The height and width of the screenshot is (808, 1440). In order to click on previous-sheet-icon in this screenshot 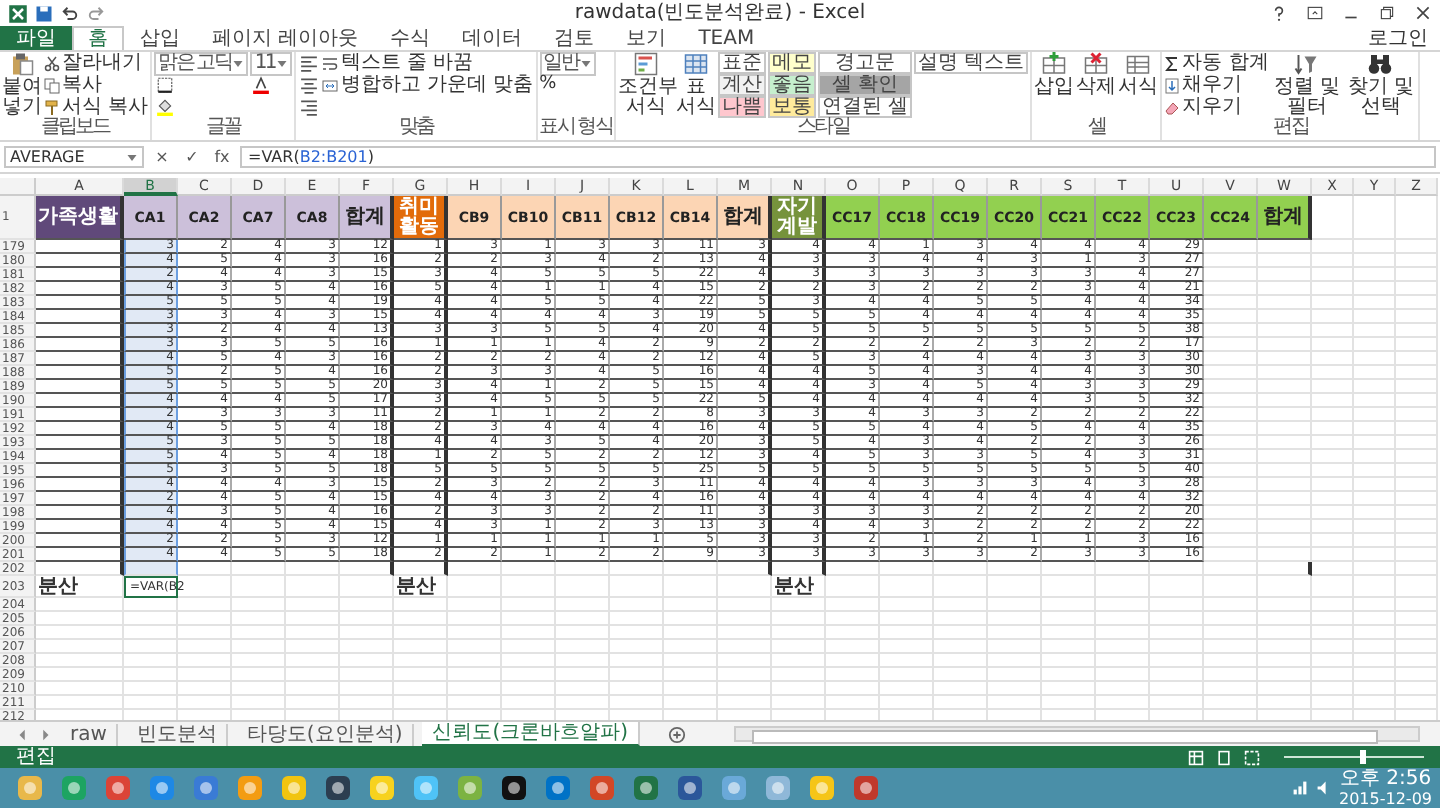, I will do `click(23, 734)`.